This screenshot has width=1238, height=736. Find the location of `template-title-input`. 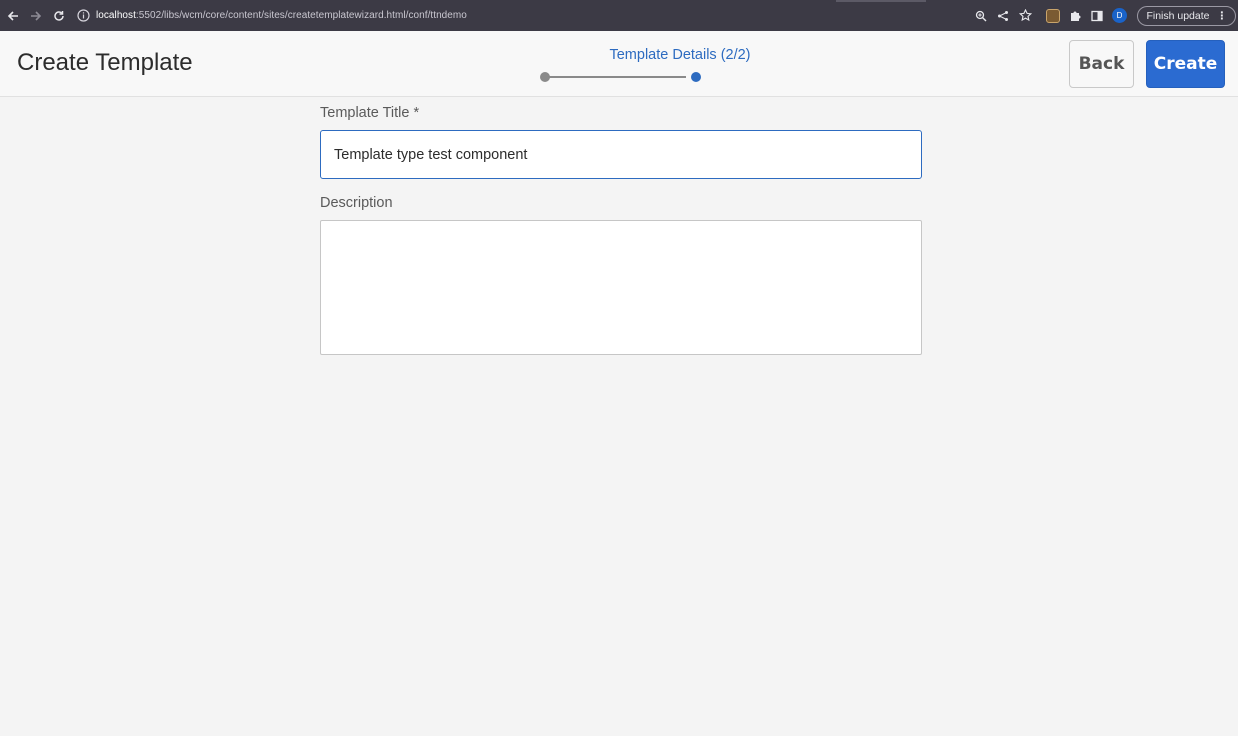

template-title-input is located at coordinates (621, 154).